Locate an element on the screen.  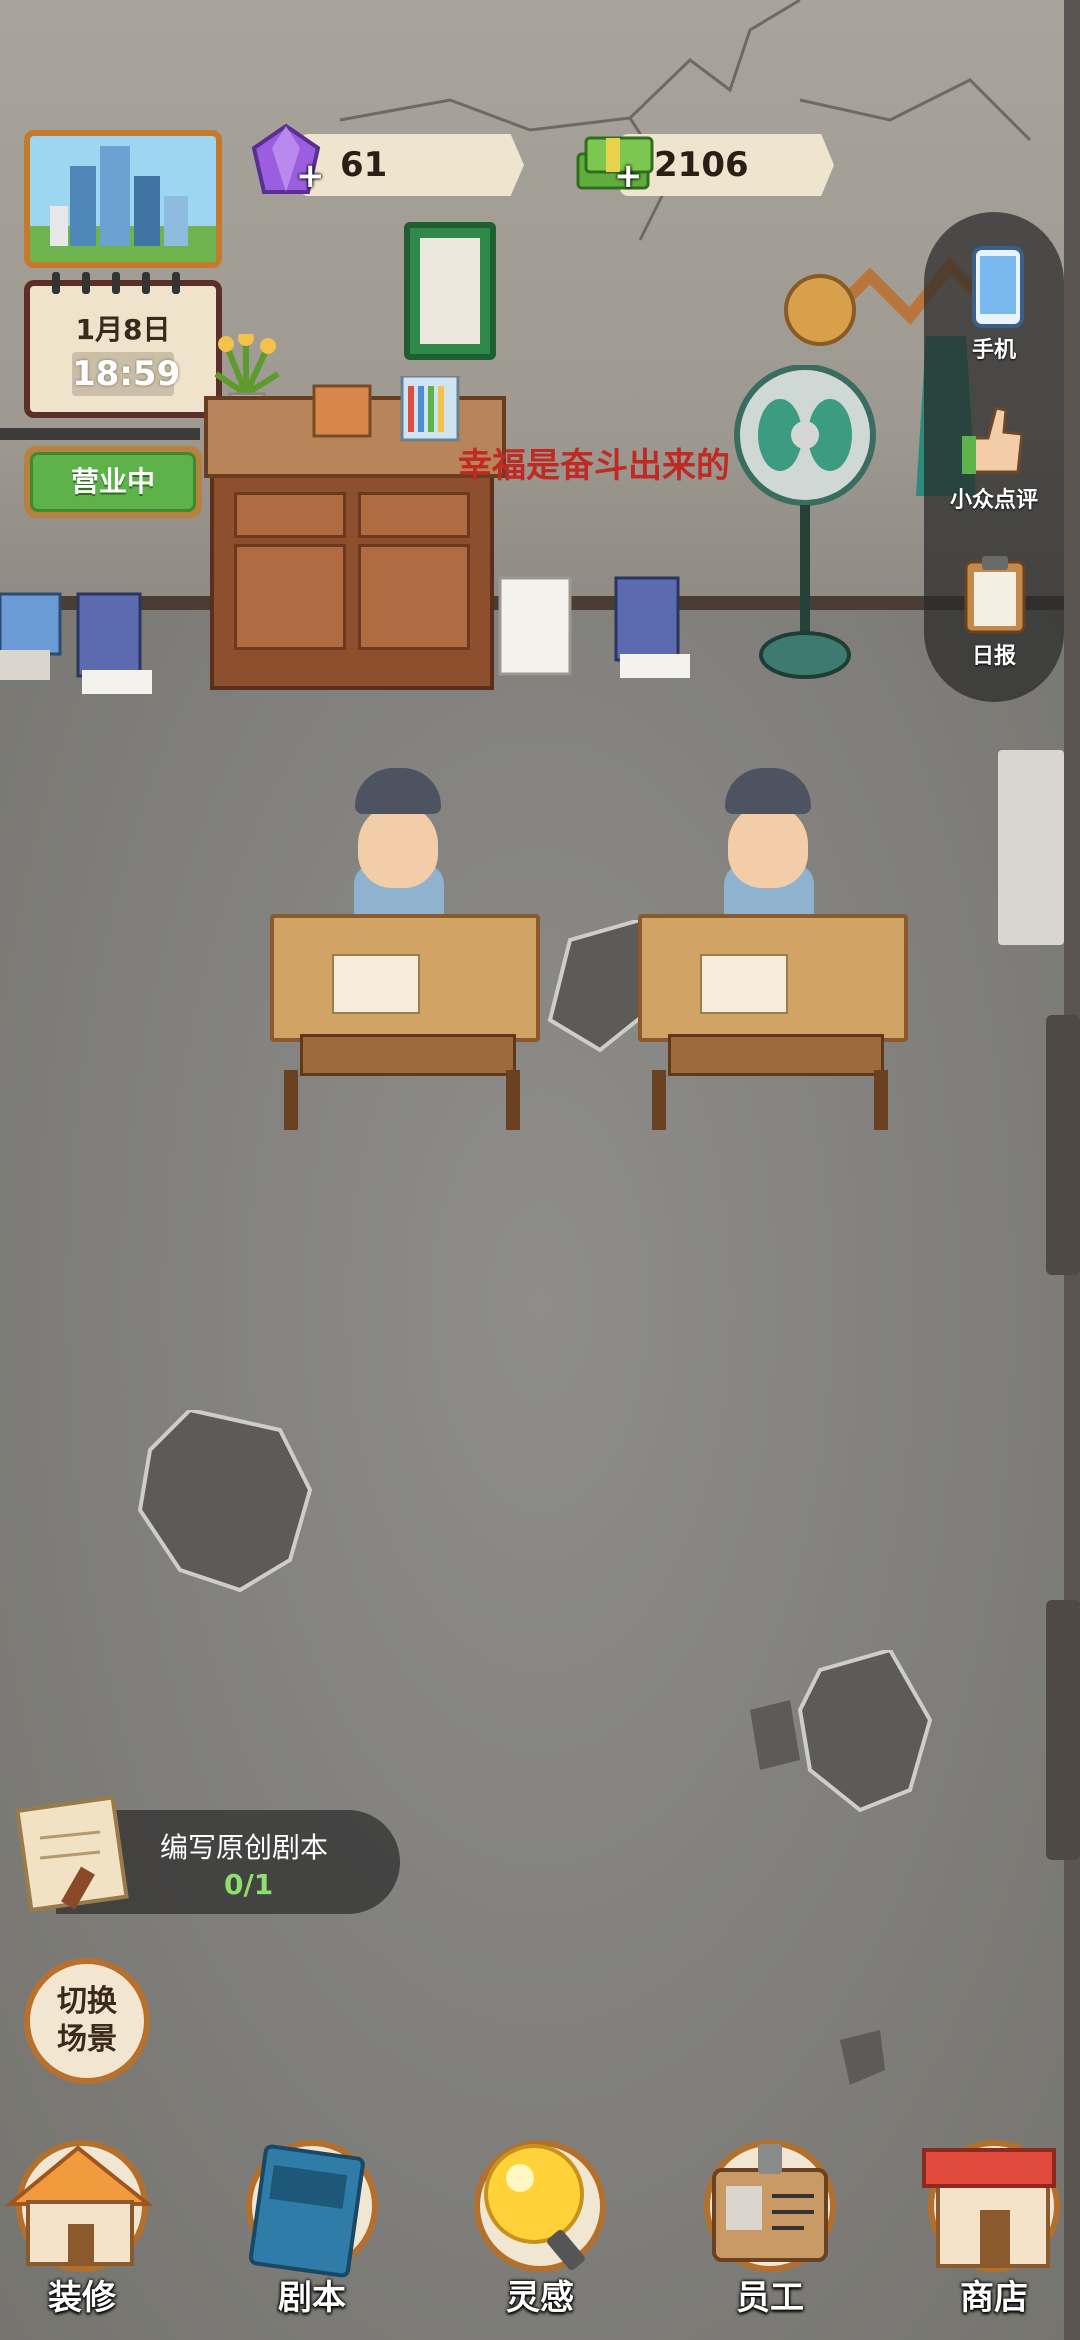
city-map-button is located at coordinates (123, 199).